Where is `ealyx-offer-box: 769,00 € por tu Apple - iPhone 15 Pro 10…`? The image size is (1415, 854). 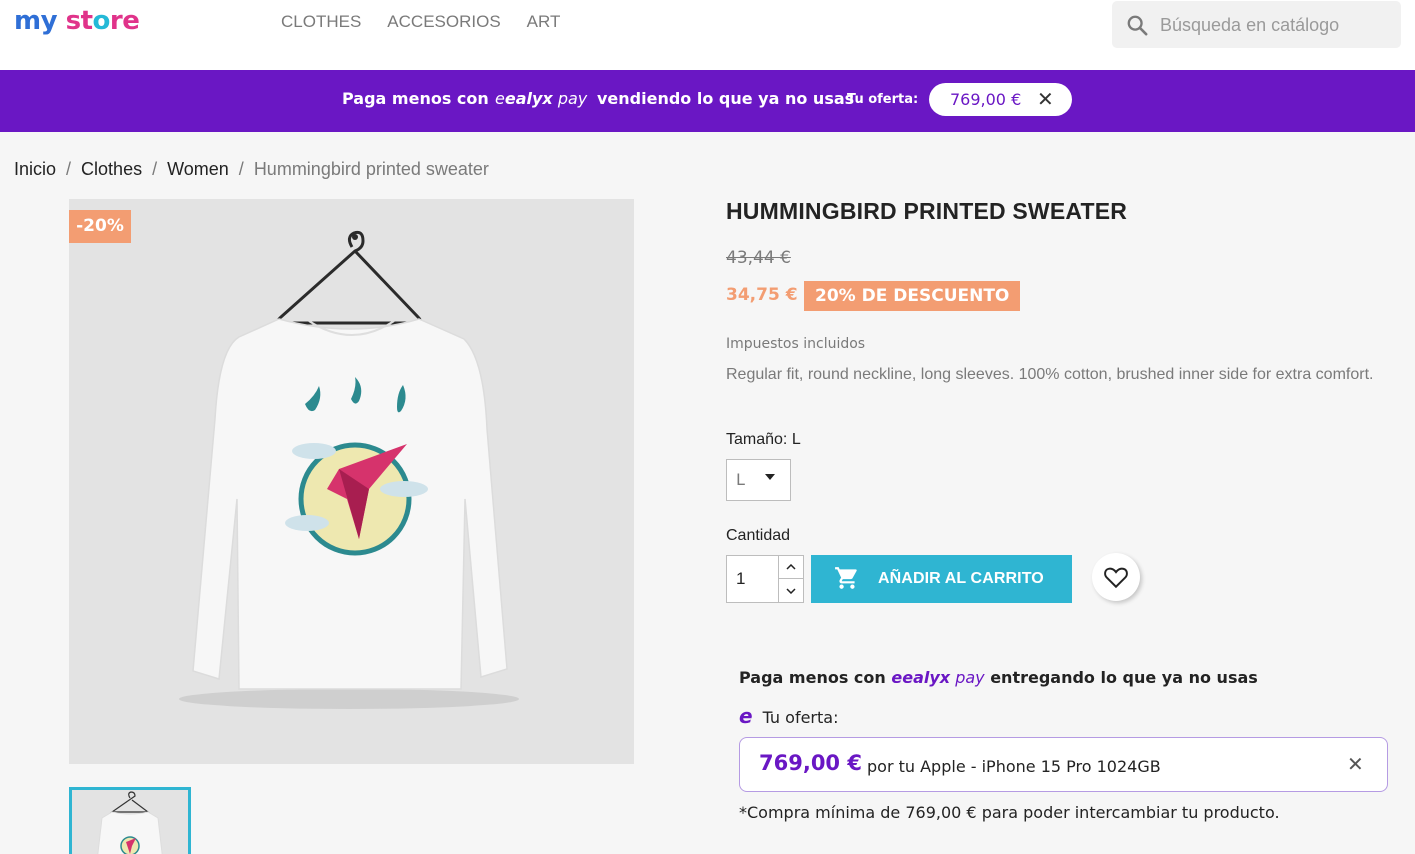 ealyx-offer-box: 769,00 € por tu Apple - iPhone 15 Pro 10… is located at coordinates (1063, 764).